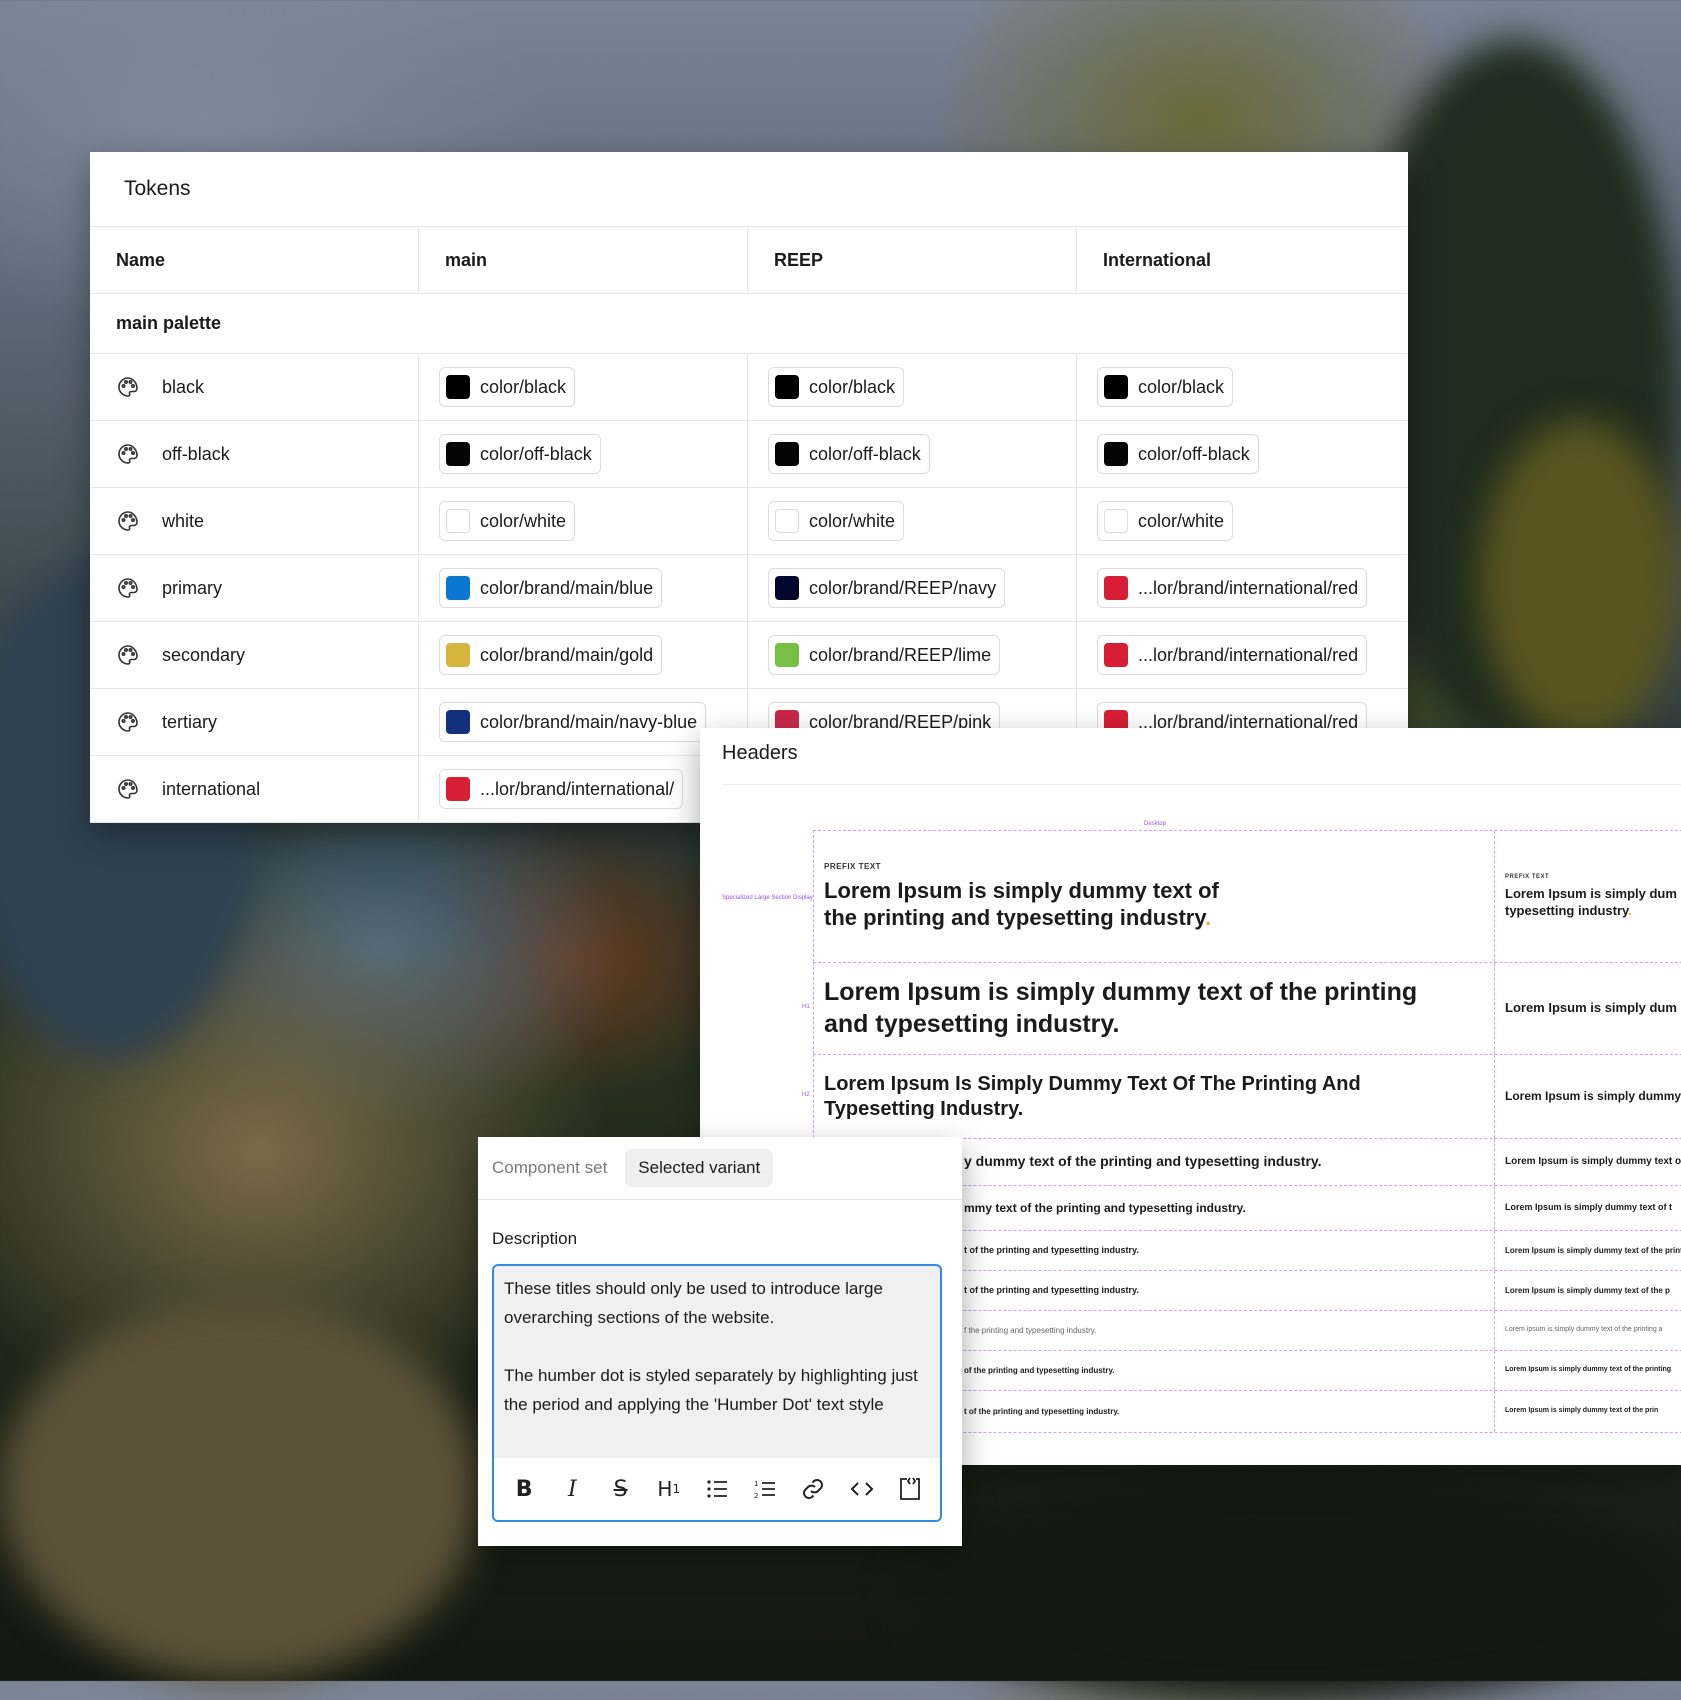 The height and width of the screenshot is (1700, 1681). Describe the element at coordinates (767, 898) in the screenshot. I see `side-label-display: Specialized Large Section Display` at that location.